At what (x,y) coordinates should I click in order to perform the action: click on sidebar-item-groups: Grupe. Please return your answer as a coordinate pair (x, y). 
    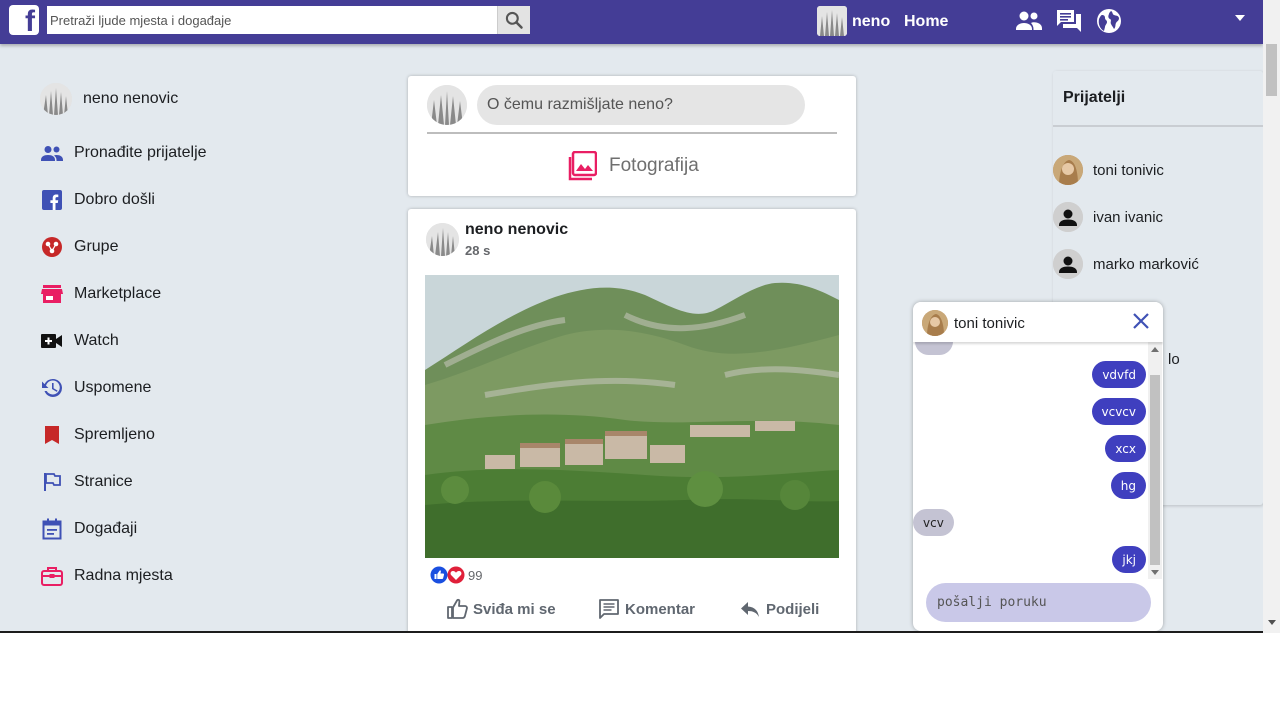
    Looking at the image, I should click on (190, 246).